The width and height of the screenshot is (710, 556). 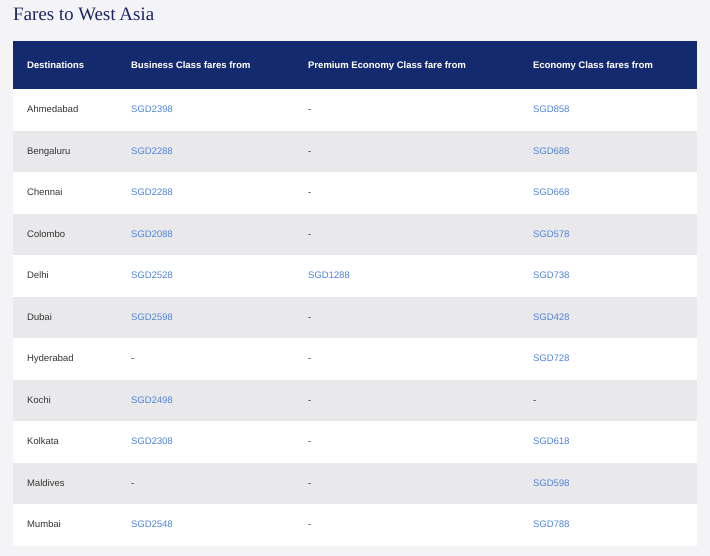 What do you see at coordinates (190, 65) in the screenshot?
I see `column-header: Business Class fares from` at bounding box center [190, 65].